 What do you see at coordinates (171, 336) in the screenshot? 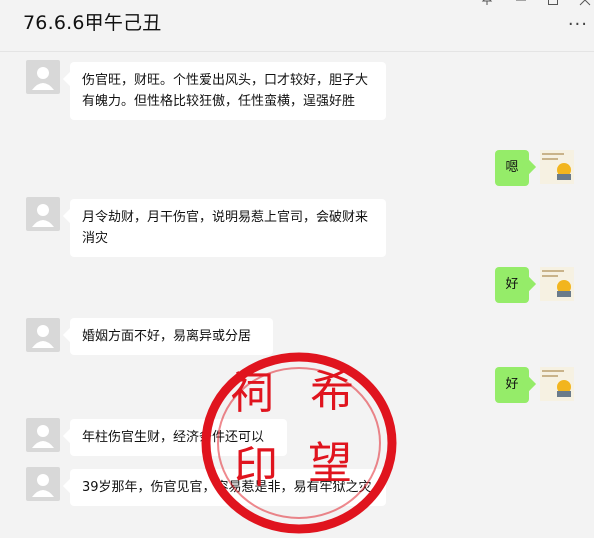
I see `message-bubble: 婚姻方面不好，易离异或分居` at bounding box center [171, 336].